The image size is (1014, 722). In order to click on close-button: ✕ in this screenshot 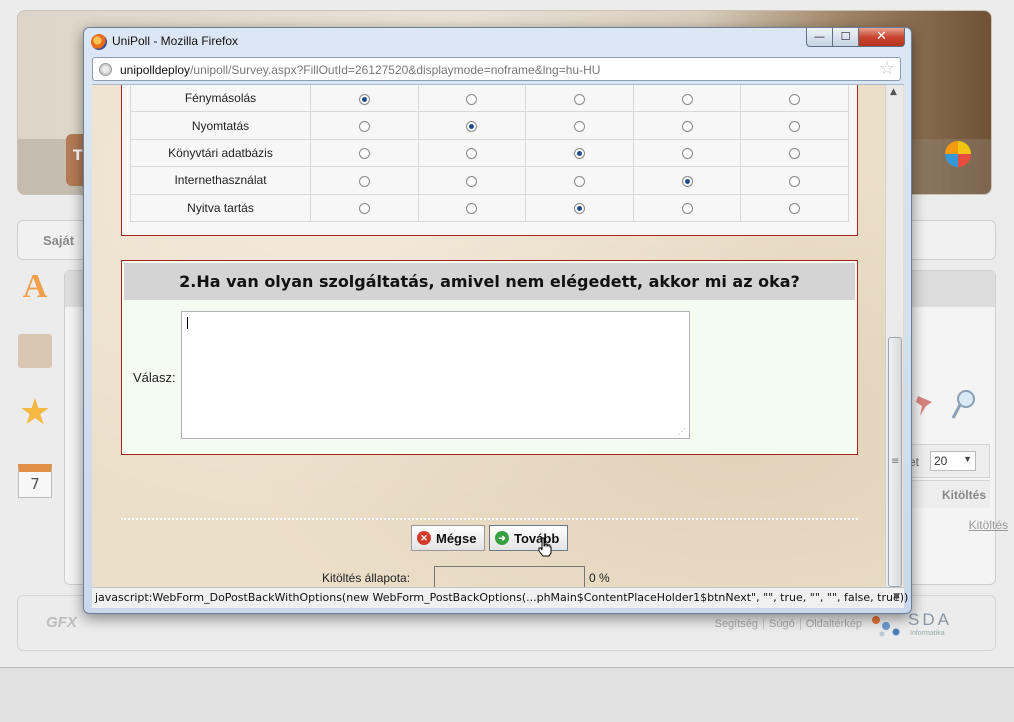, I will do `click(882, 37)`.